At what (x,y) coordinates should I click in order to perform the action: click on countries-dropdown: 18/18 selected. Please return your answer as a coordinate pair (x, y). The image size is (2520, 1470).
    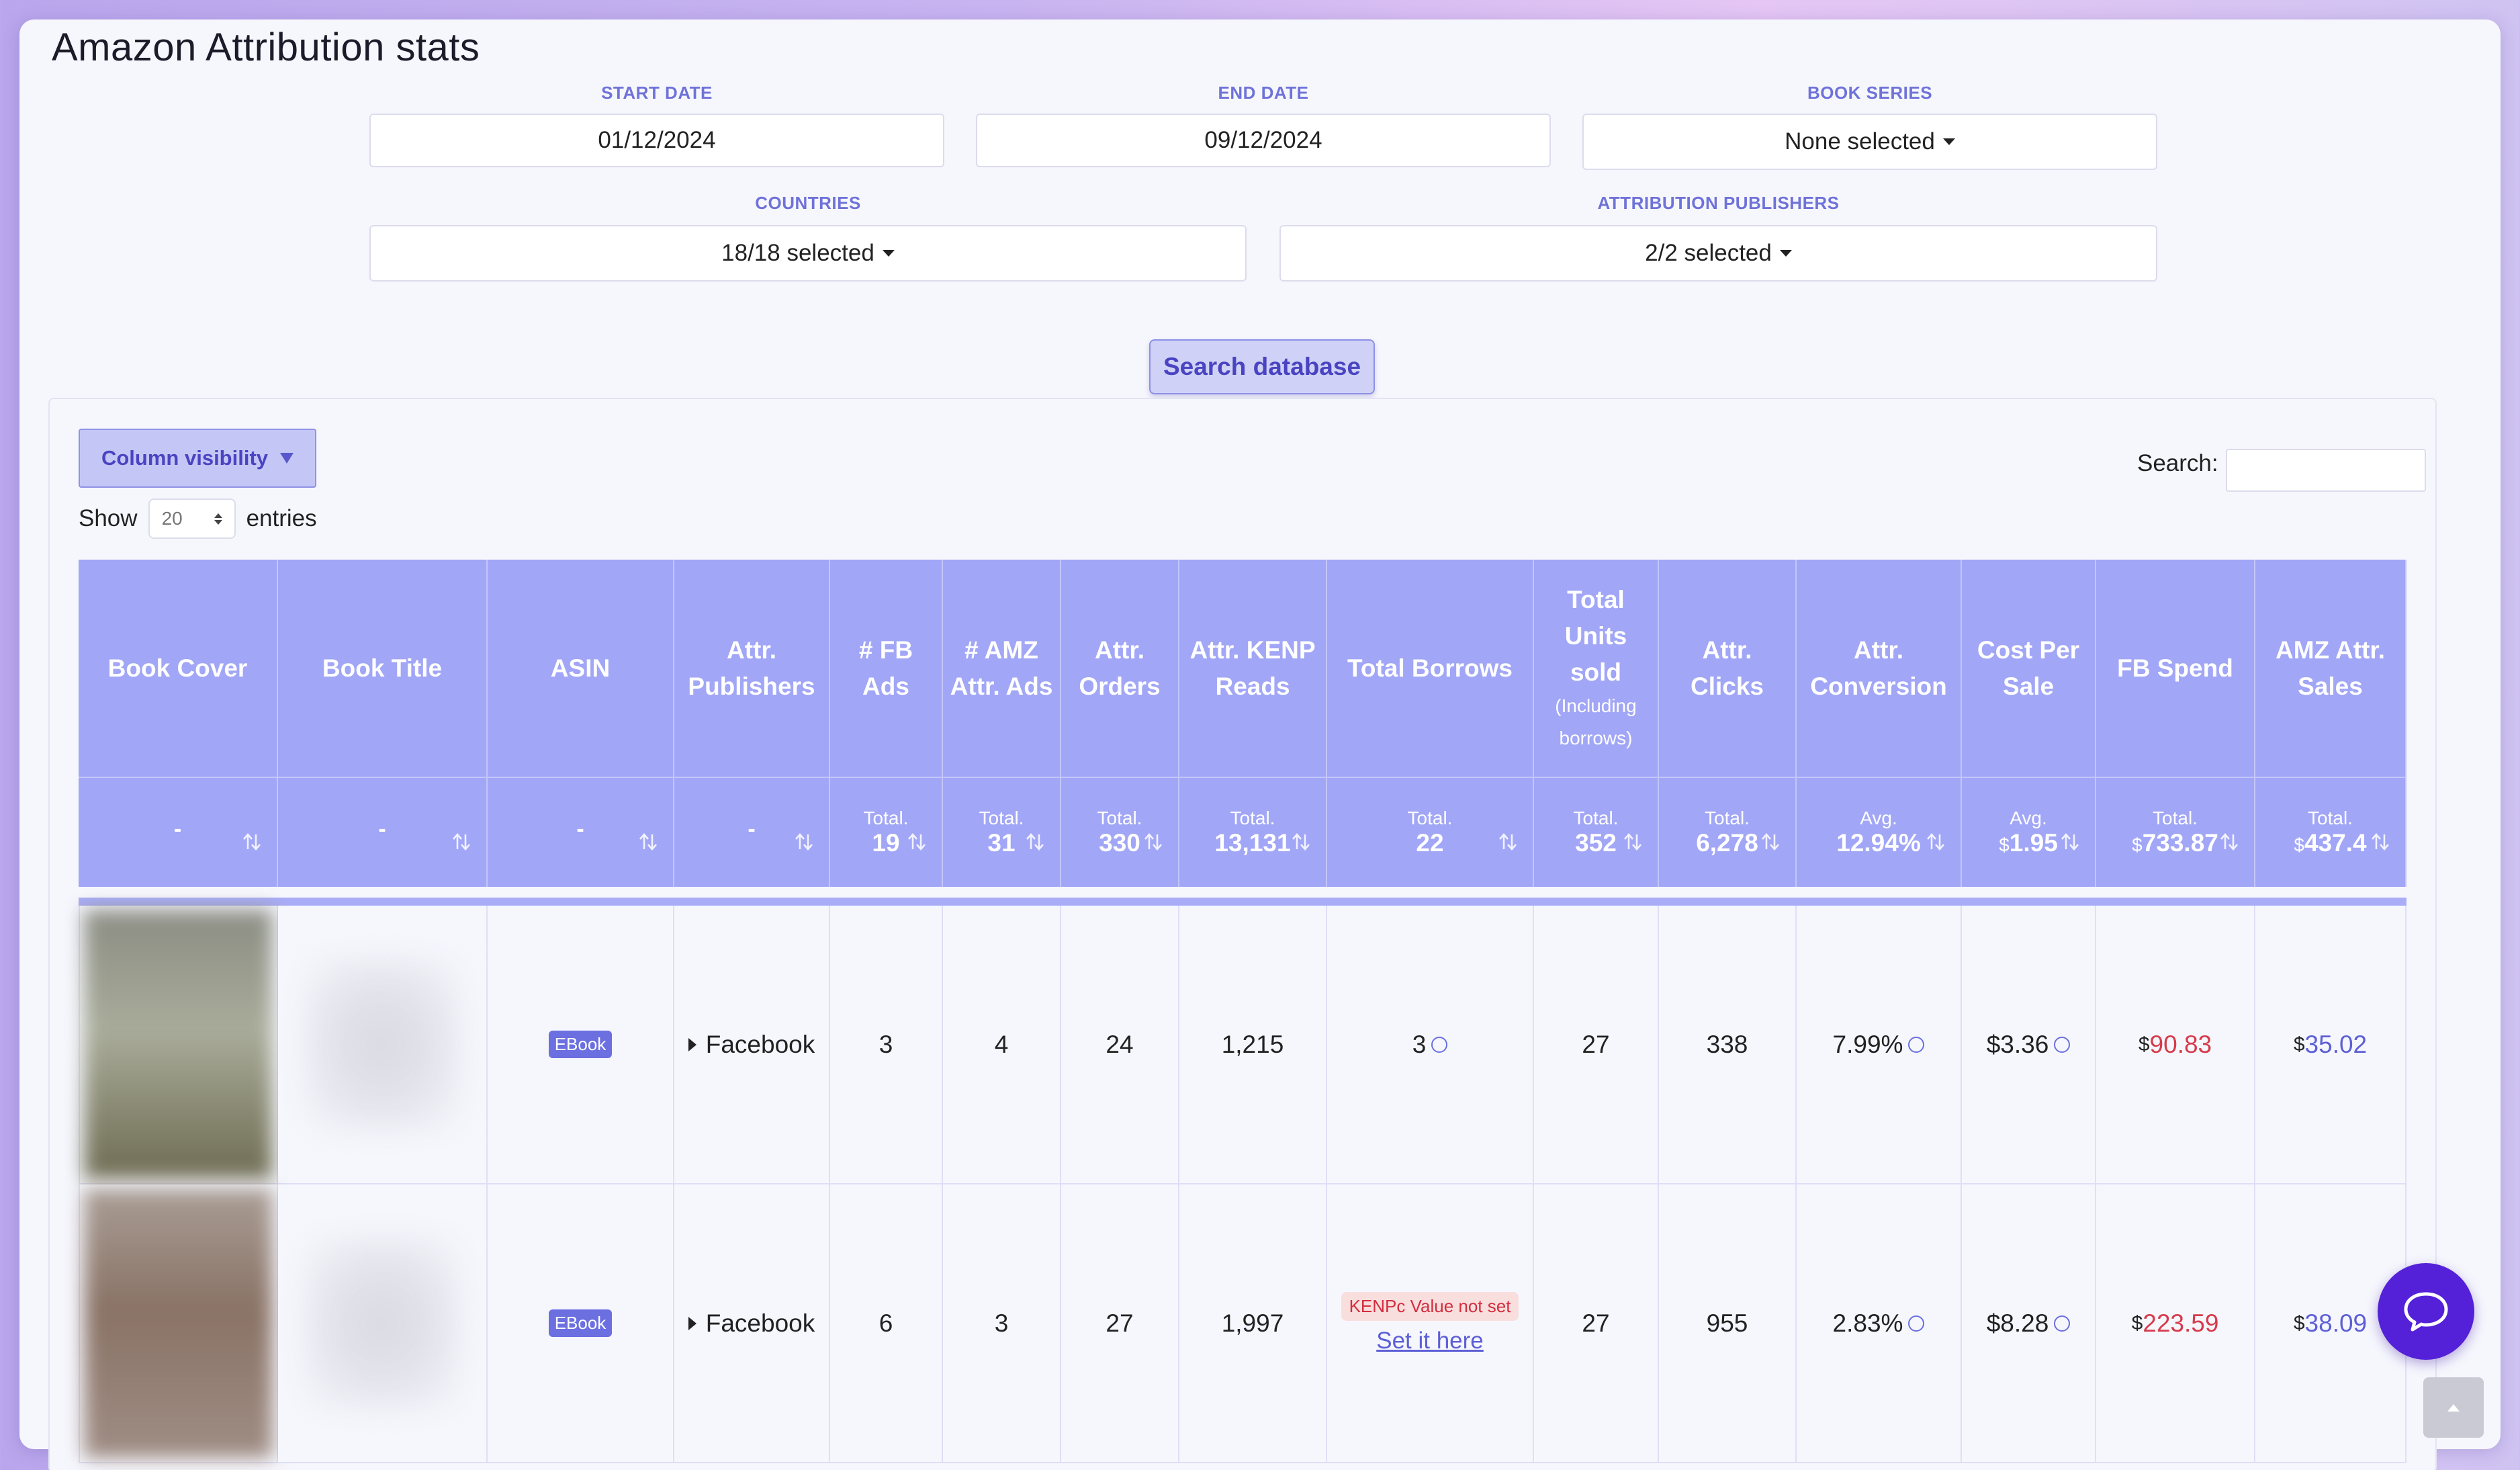
    Looking at the image, I should click on (808, 253).